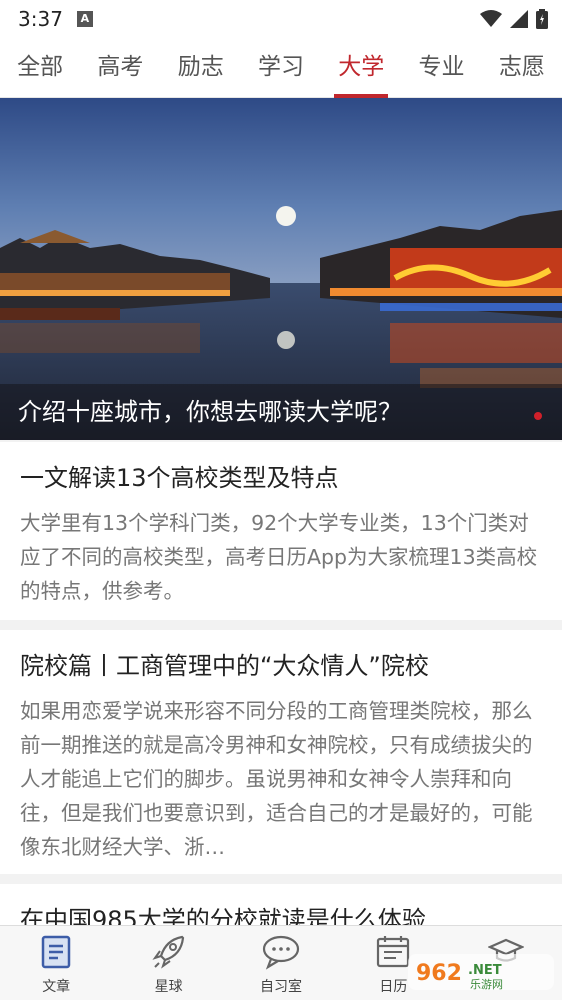 The image size is (562, 1000). Describe the element at coordinates (280, 987) in the screenshot. I see `nav-label: 自习室` at that location.